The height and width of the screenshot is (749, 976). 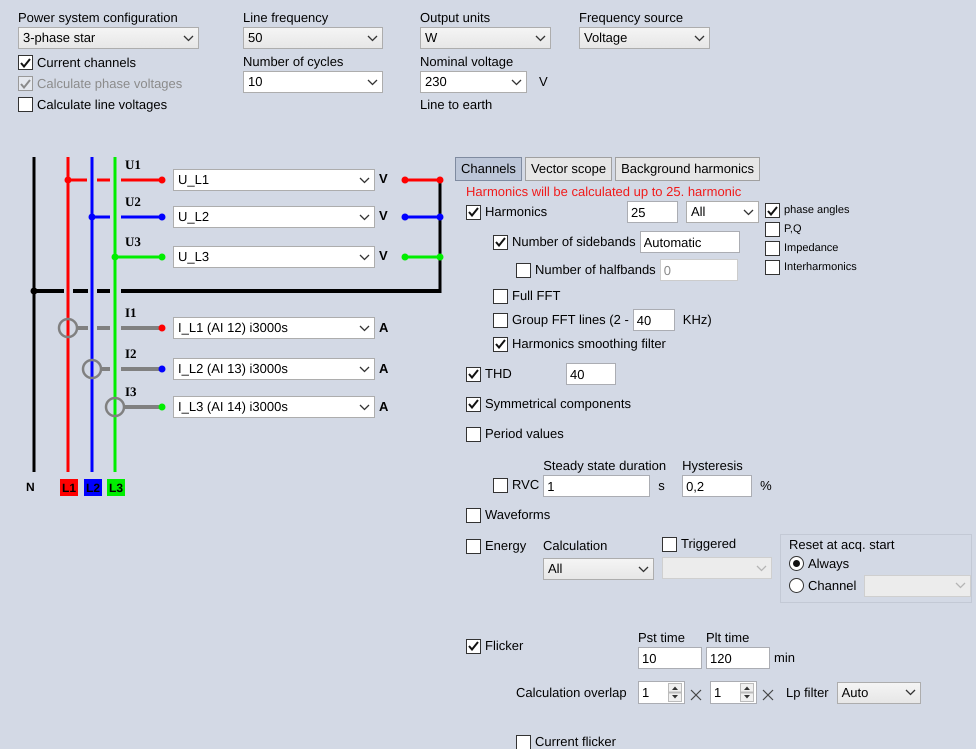 I want to click on checkbox-label: Calculate line voltages, so click(x=102, y=104).